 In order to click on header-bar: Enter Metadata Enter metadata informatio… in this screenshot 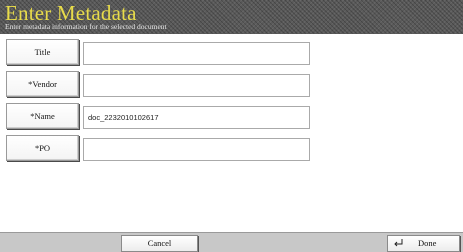, I will do `click(231, 17)`.